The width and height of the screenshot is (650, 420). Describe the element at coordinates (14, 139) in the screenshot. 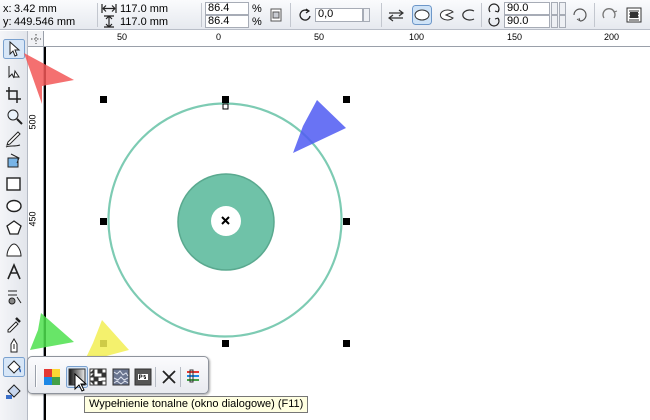

I see `freehand-tool-icon` at that location.